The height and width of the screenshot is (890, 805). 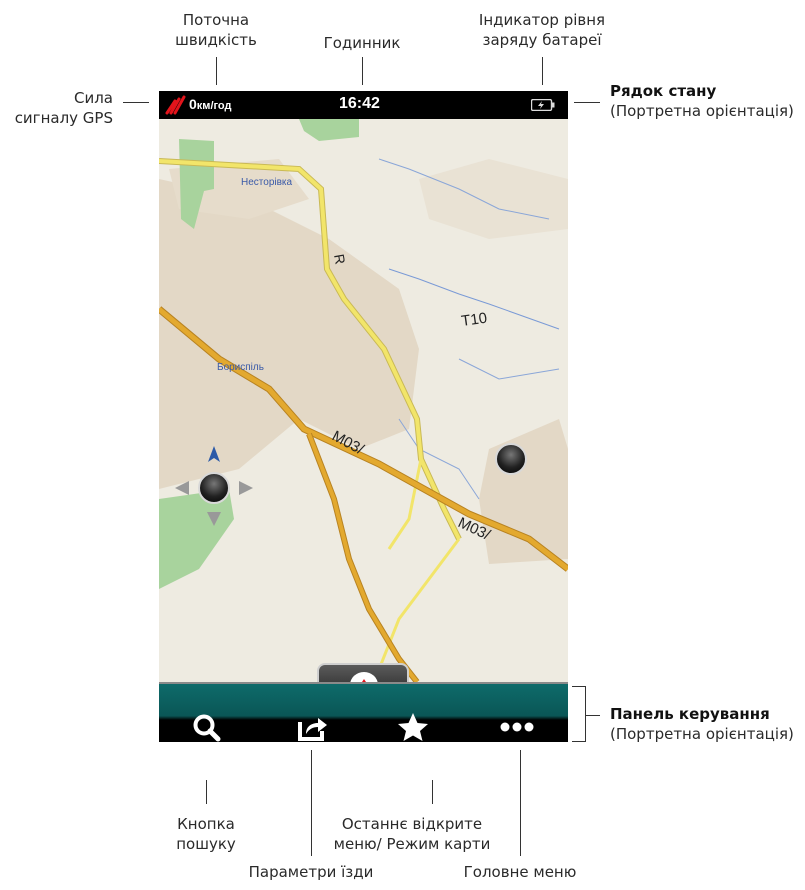 What do you see at coordinates (136, 103) in the screenshot?
I see `leader-gps-signal` at bounding box center [136, 103].